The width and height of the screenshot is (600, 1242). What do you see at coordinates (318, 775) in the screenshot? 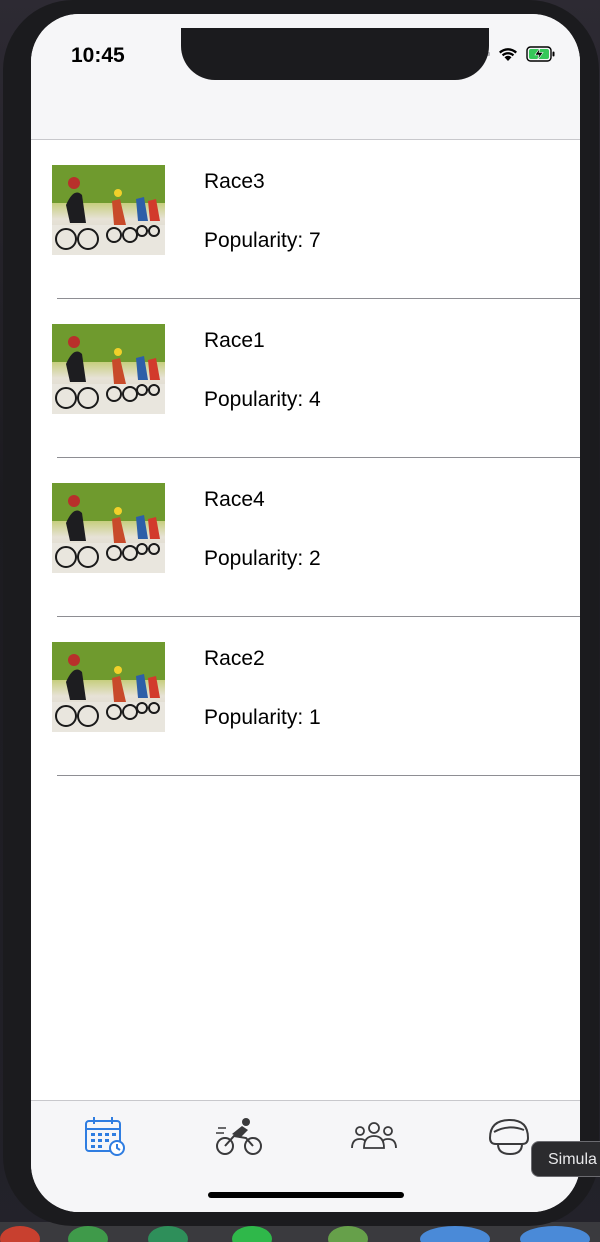
I see `row-separator` at bounding box center [318, 775].